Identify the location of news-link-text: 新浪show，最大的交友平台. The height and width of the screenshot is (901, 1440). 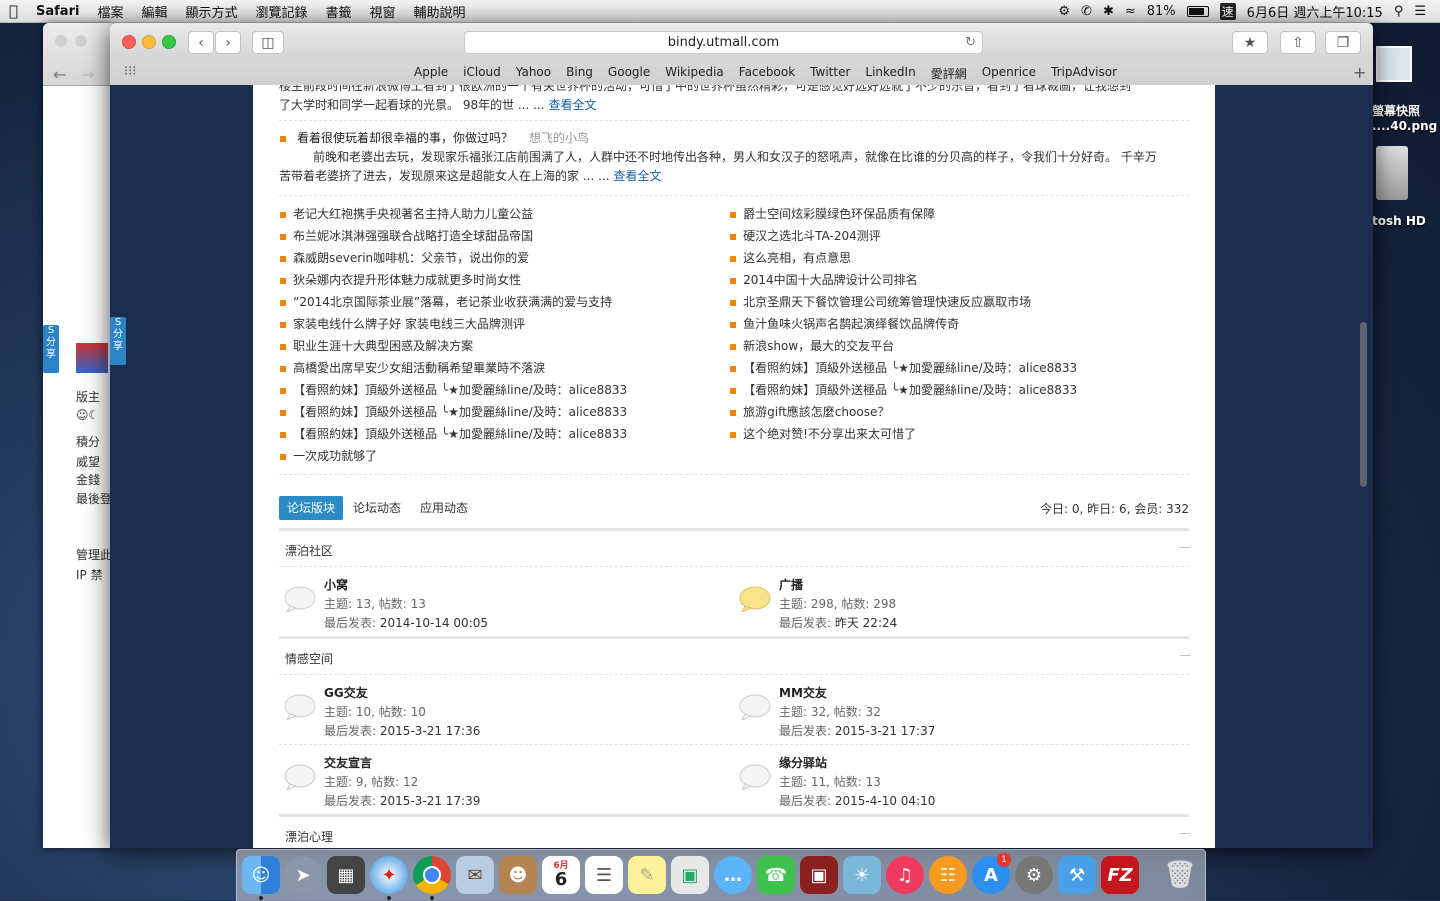
(818, 346).